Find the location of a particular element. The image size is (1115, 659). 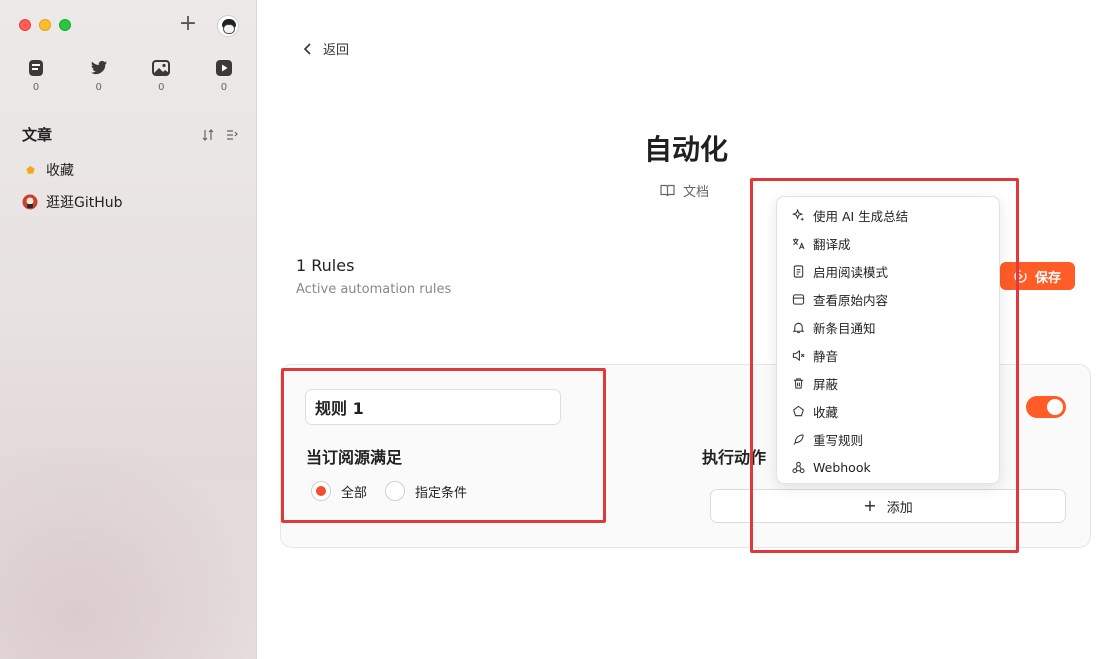

back-label: 返回 is located at coordinates (336, 50).